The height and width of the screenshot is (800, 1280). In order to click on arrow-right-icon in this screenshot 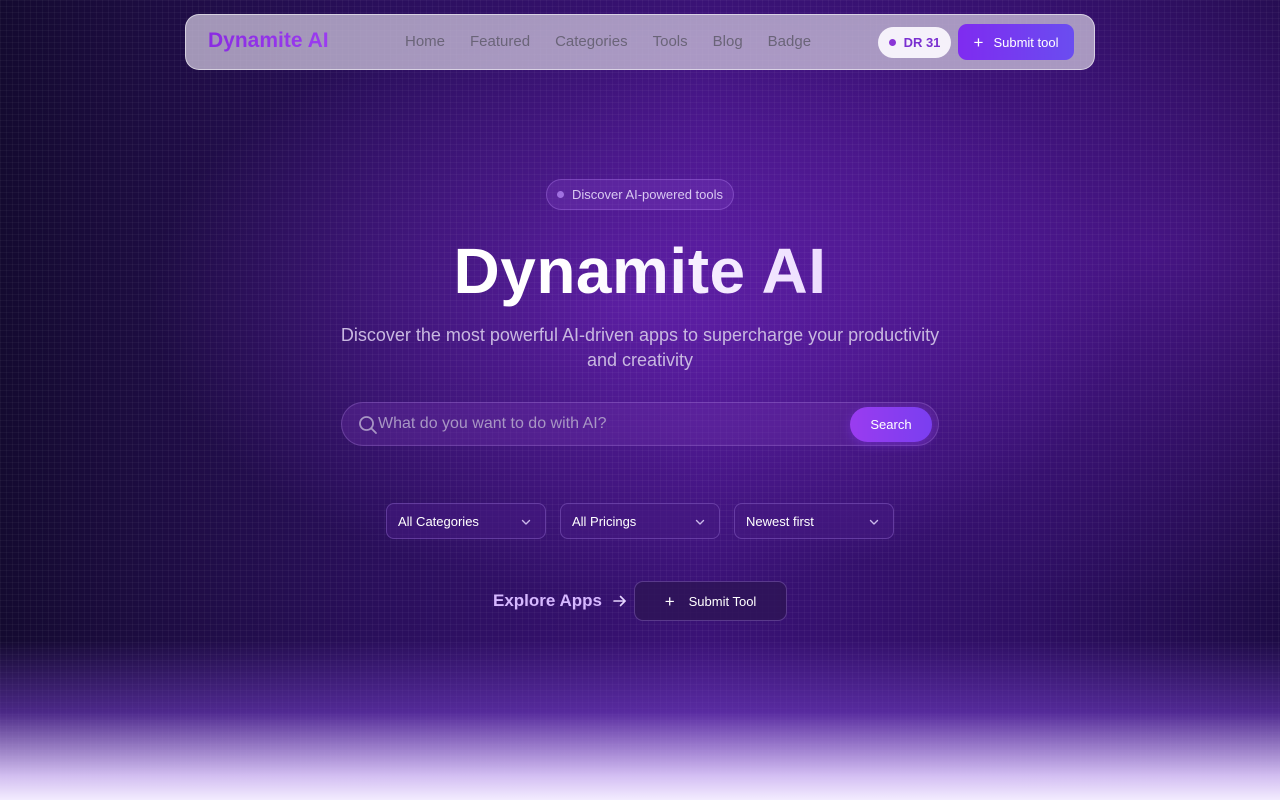, I will do `click(619, 601)`.